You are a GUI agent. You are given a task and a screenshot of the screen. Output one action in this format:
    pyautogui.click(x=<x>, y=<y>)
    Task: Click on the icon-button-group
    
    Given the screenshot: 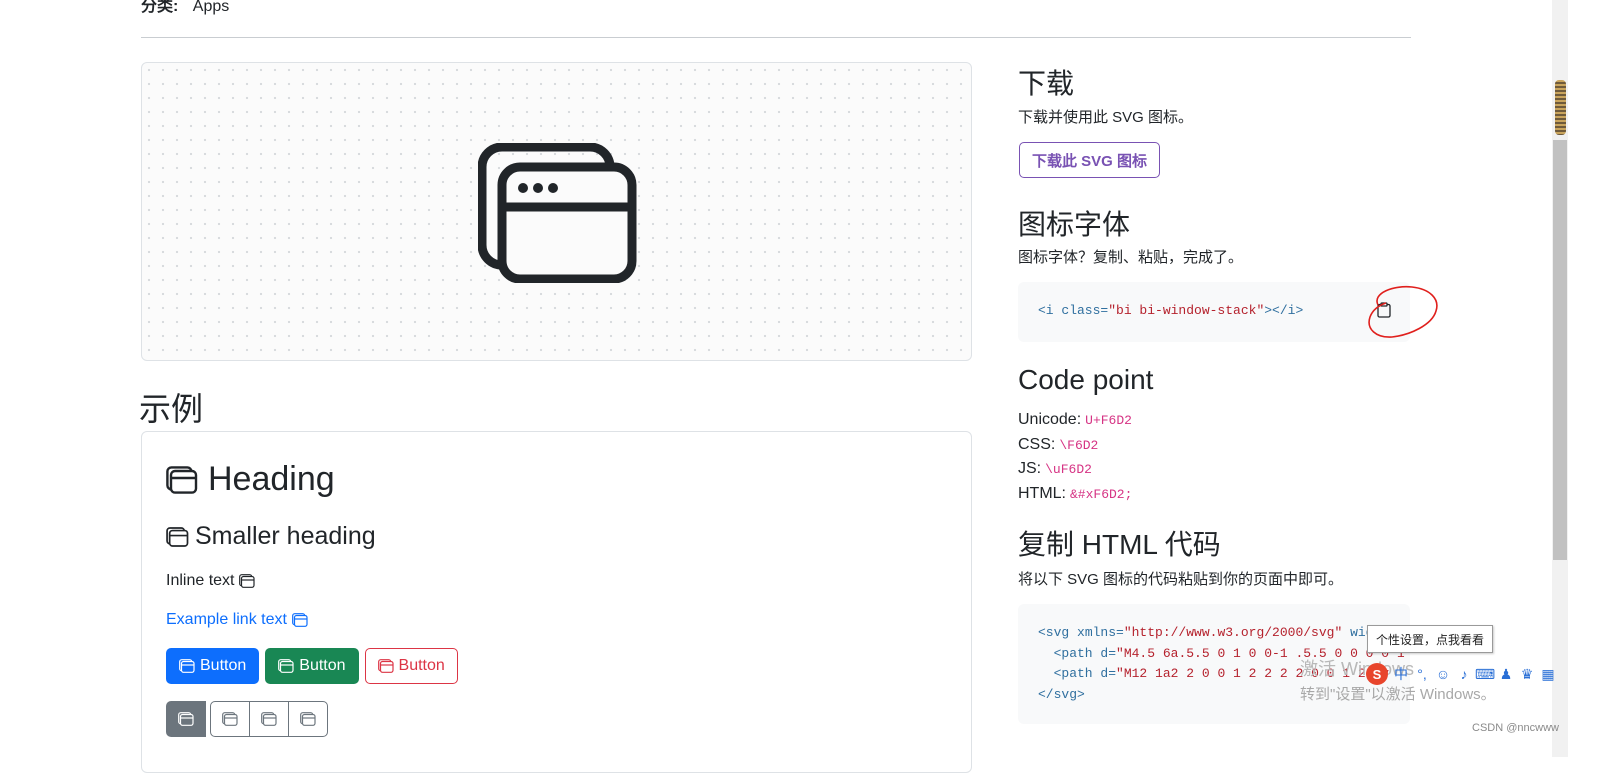 What is the action you would take?
    pyautogui.click(x=247, y=719)
    